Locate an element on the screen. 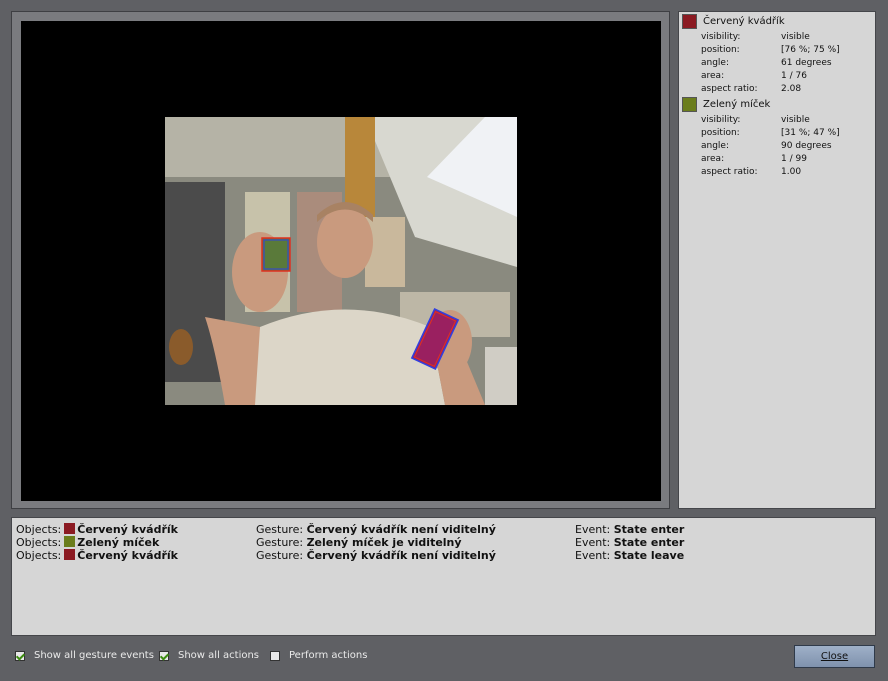  prop-value: 2.08 is located at coordinates (791, 89).